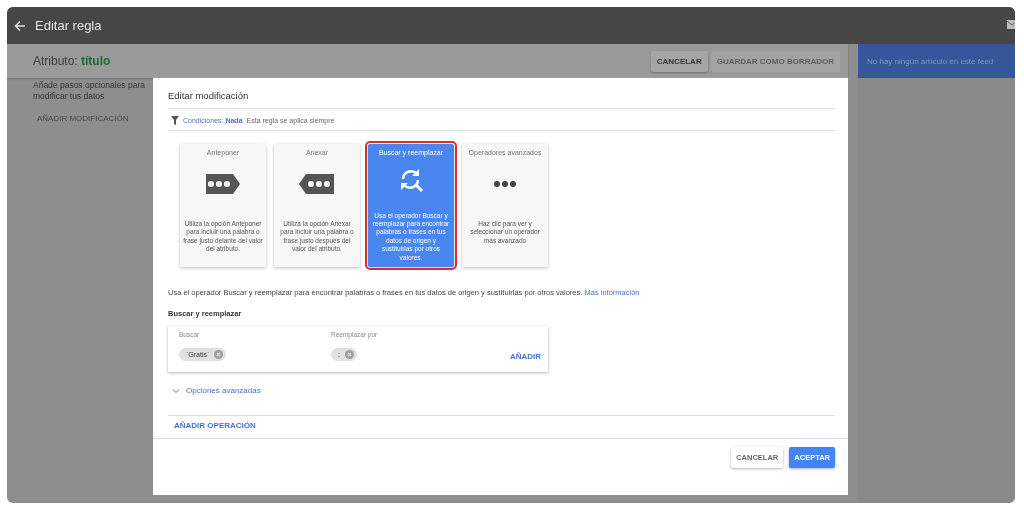 The image size is (1024, 509). I want to click on add-operation-button: AÑADIR OPERACIÓN, so click(215, 425).